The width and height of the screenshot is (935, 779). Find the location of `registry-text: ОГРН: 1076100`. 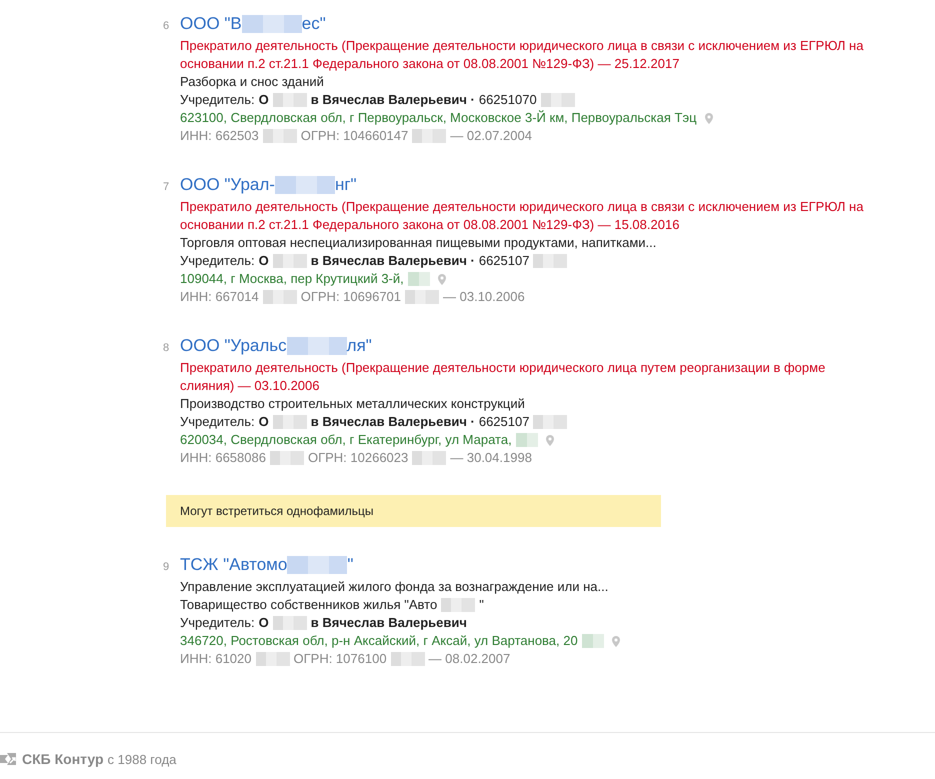

registry-text: ОГРН: 1076100 is located at coordinates (340, 659).